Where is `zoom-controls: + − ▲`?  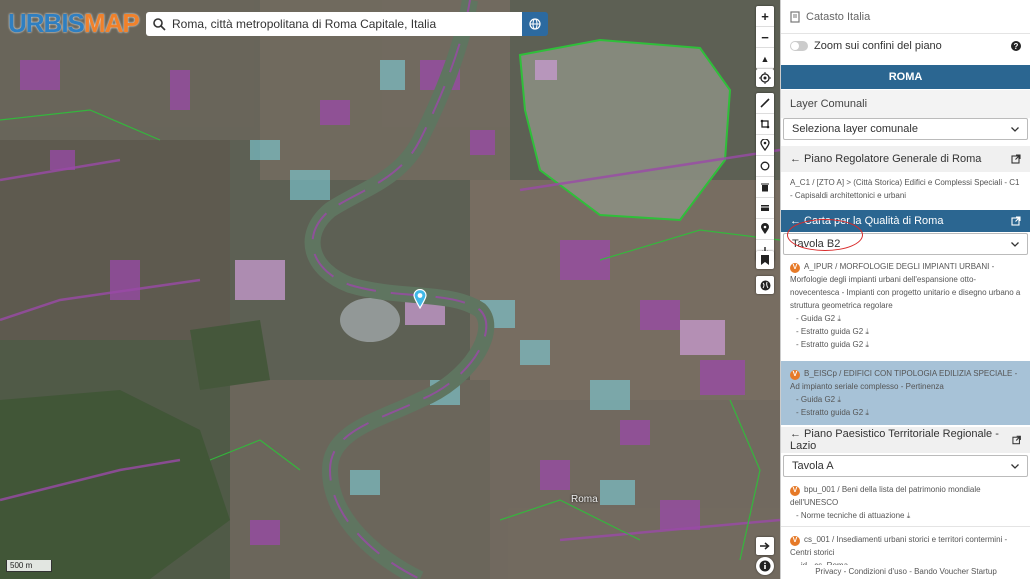 zoom-controls: + − ▲ is located at coordinates (765, 37).